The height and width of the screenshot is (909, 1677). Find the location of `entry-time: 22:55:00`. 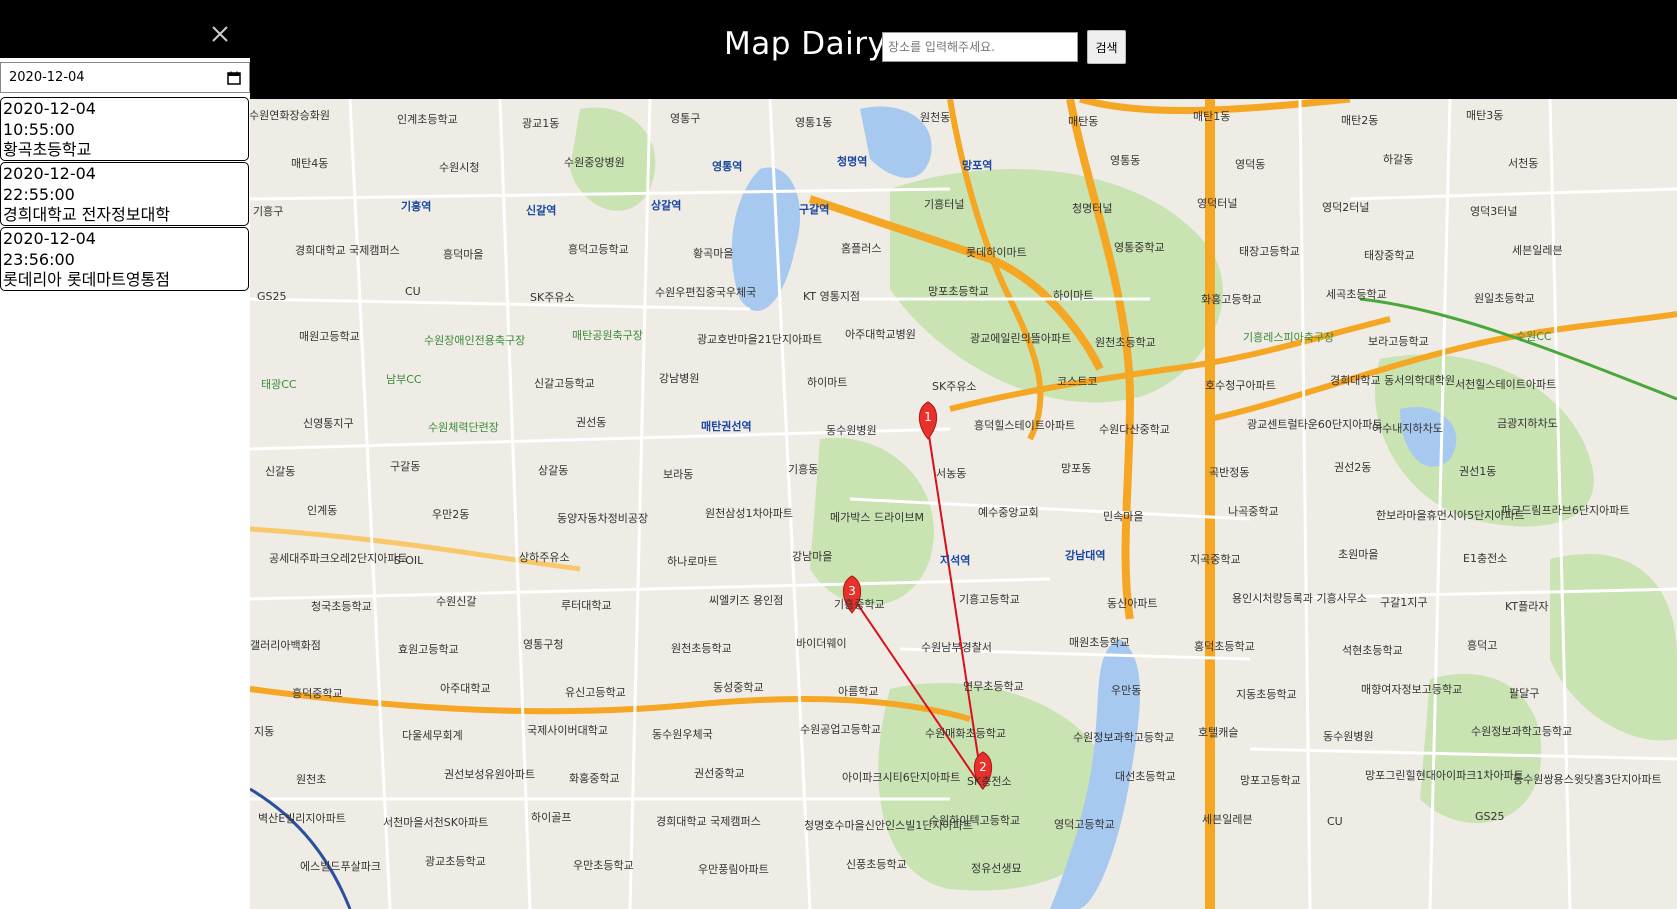

entry-time: 22:55:00 is located at coordinates (39, 194).